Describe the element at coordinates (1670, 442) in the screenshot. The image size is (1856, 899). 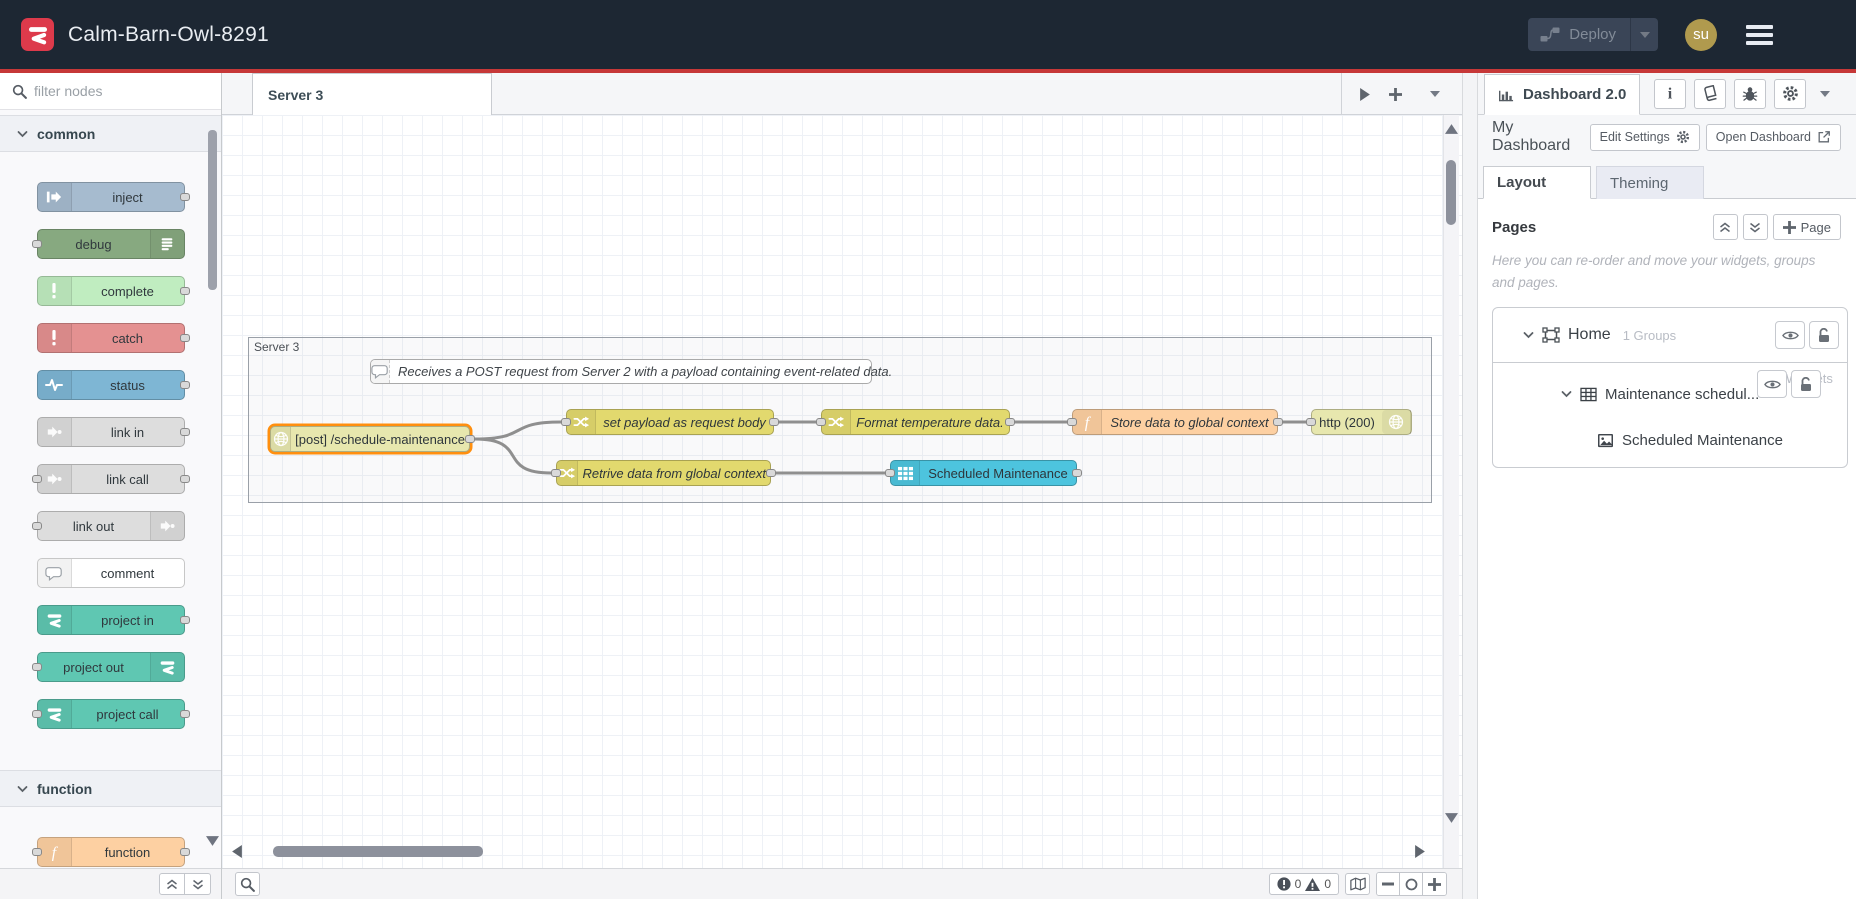
I see `tree-item-widget-scheduled-maintenance: Scheduled Maintenance` at that location.